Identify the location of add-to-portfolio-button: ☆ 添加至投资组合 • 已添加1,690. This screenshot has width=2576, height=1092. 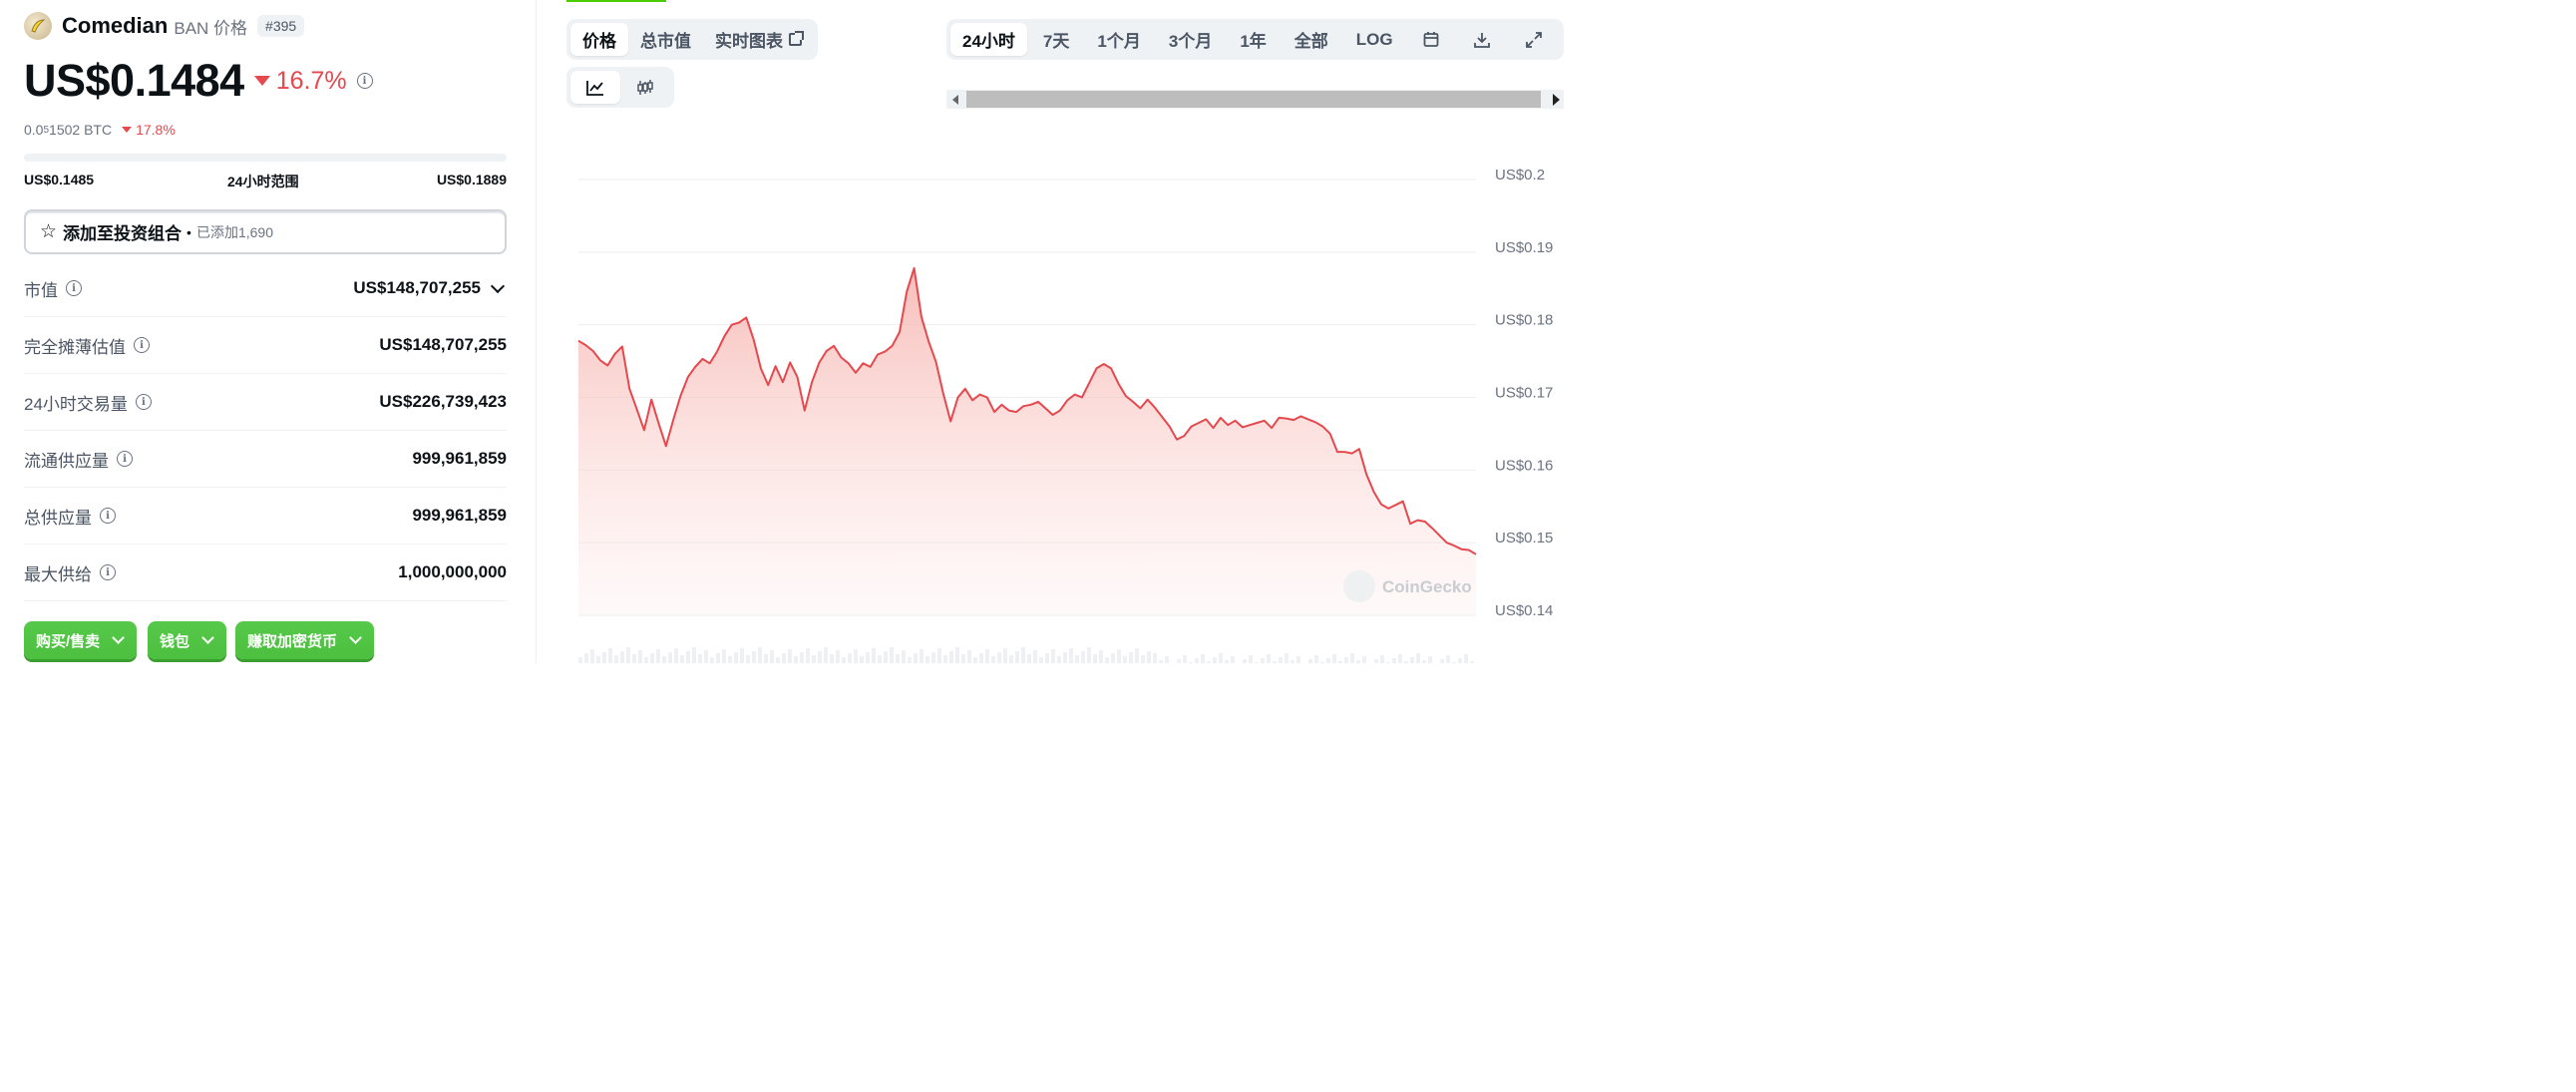
(265, 231).